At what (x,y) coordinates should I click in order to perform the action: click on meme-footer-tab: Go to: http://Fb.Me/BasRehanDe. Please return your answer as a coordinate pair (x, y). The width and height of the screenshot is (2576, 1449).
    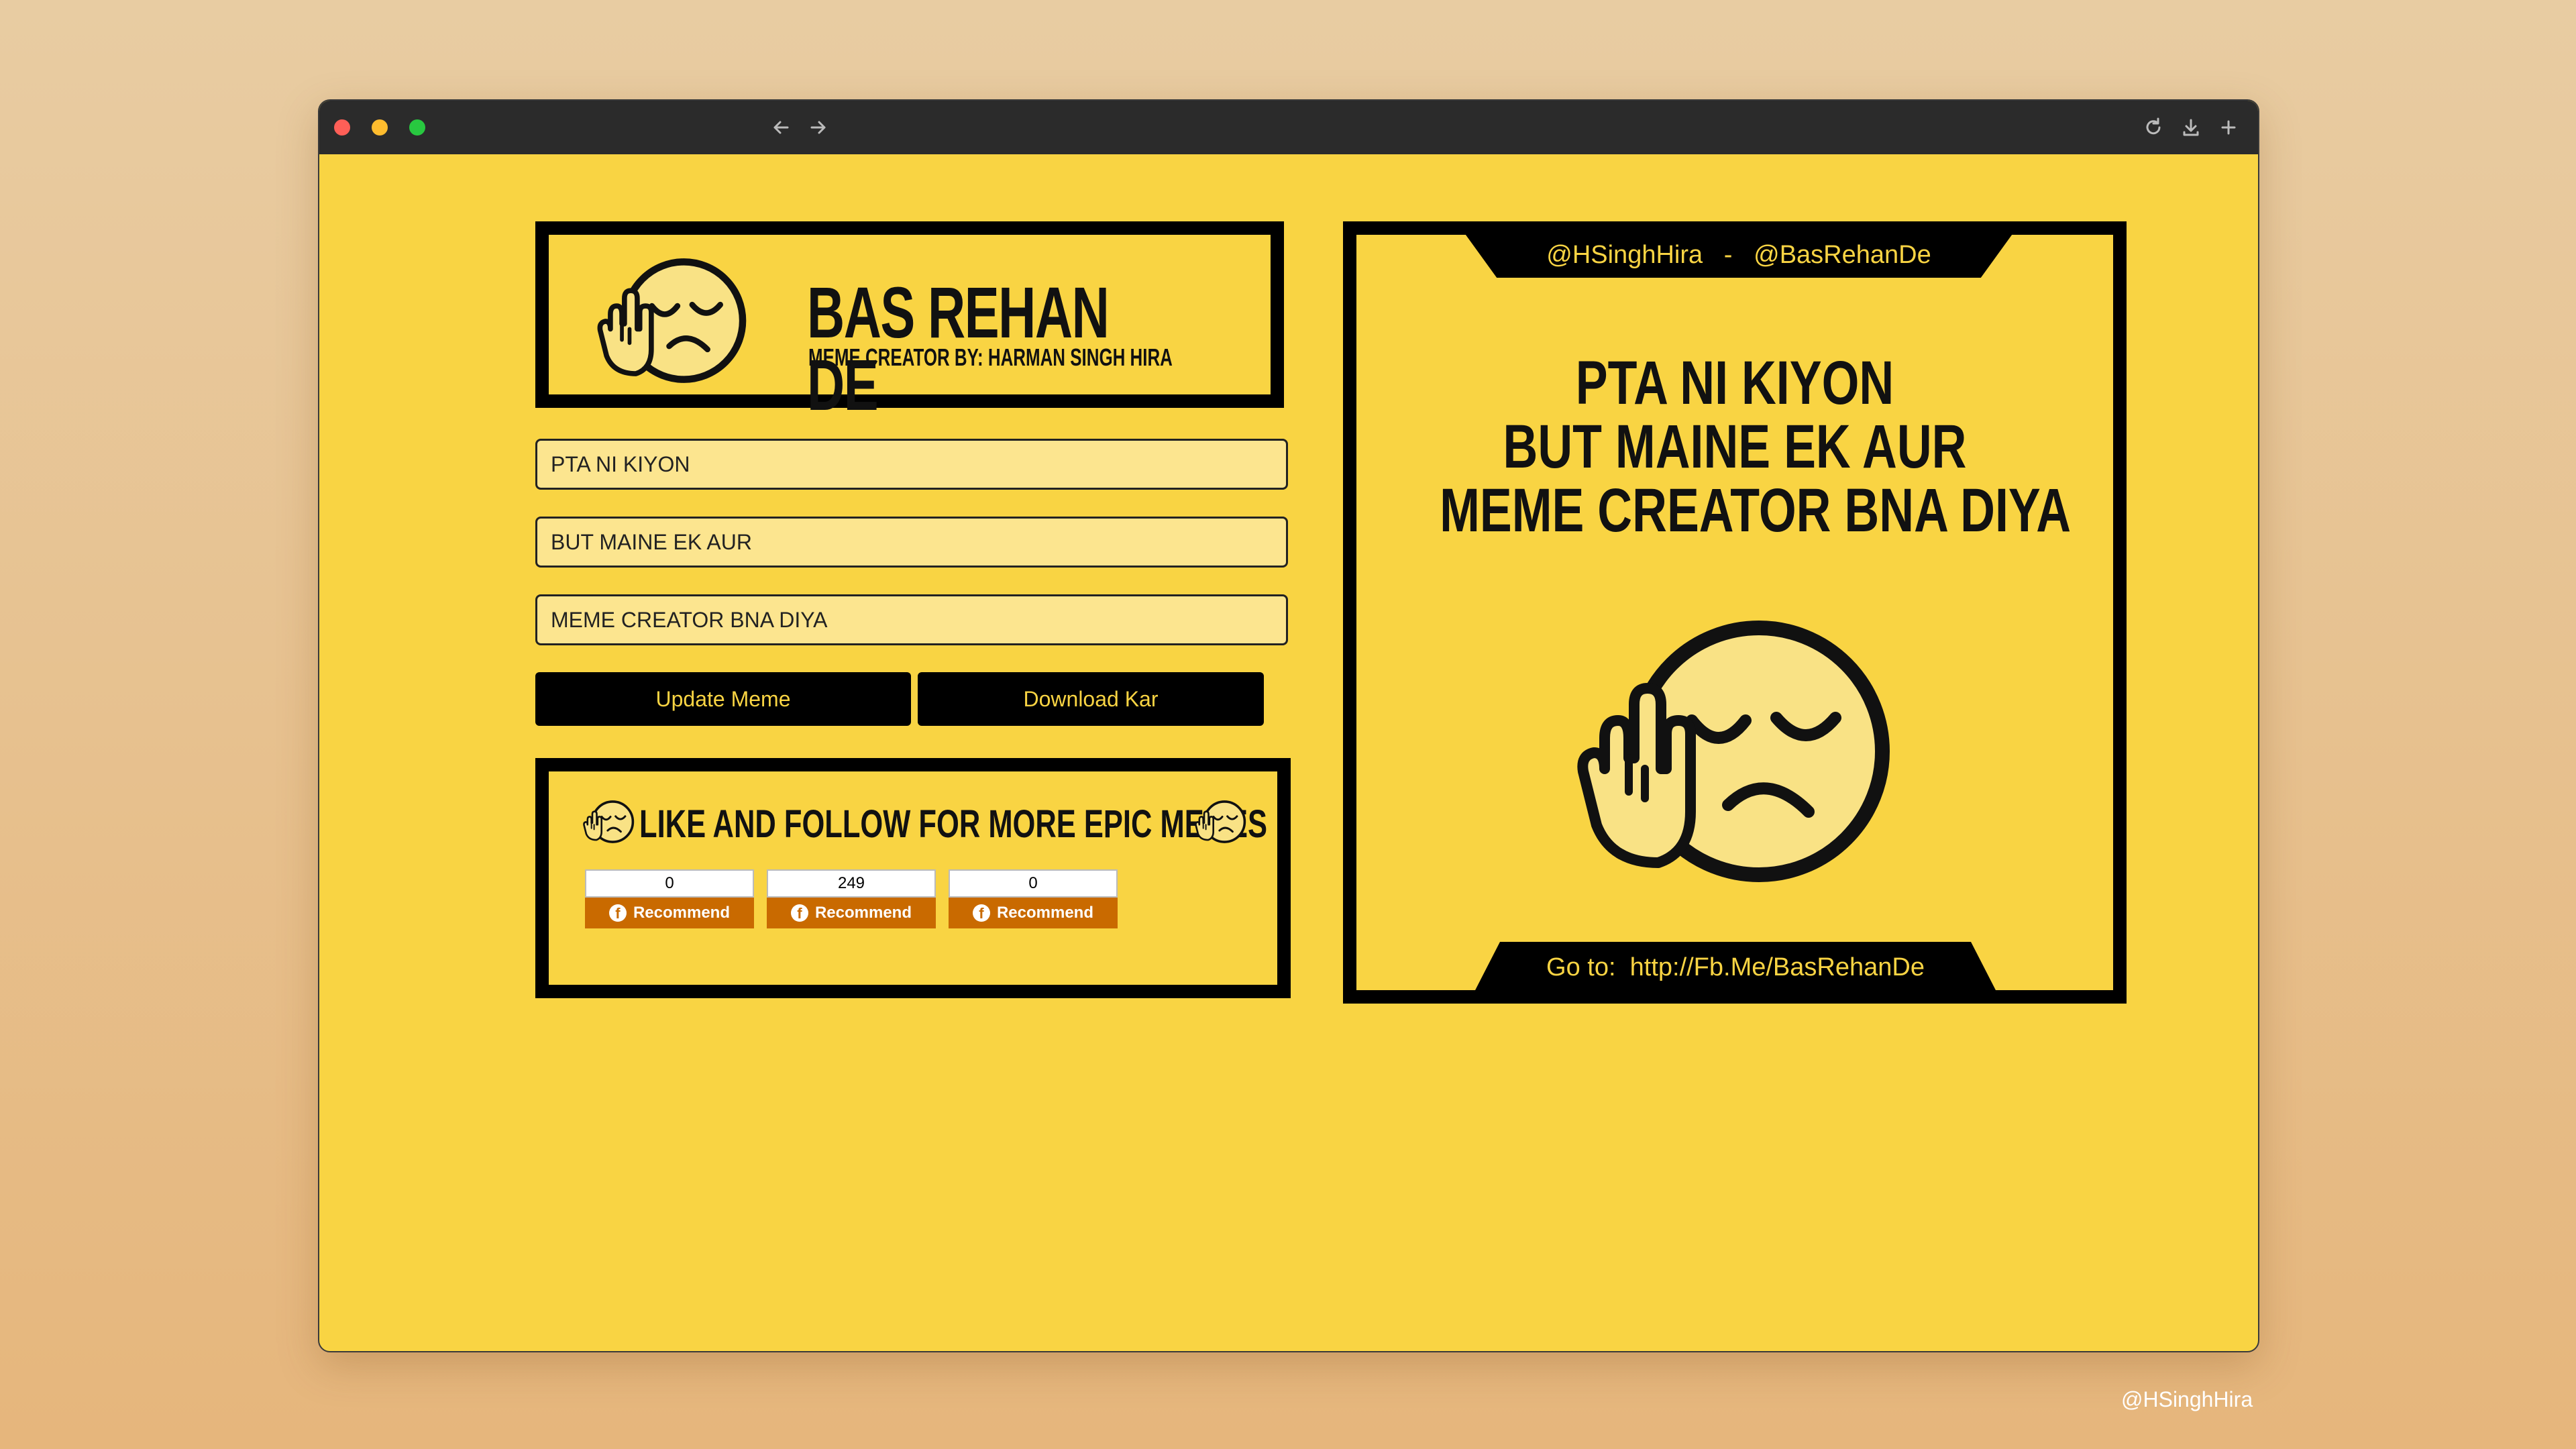
    Looking at the image, I should click on (1735, 967).